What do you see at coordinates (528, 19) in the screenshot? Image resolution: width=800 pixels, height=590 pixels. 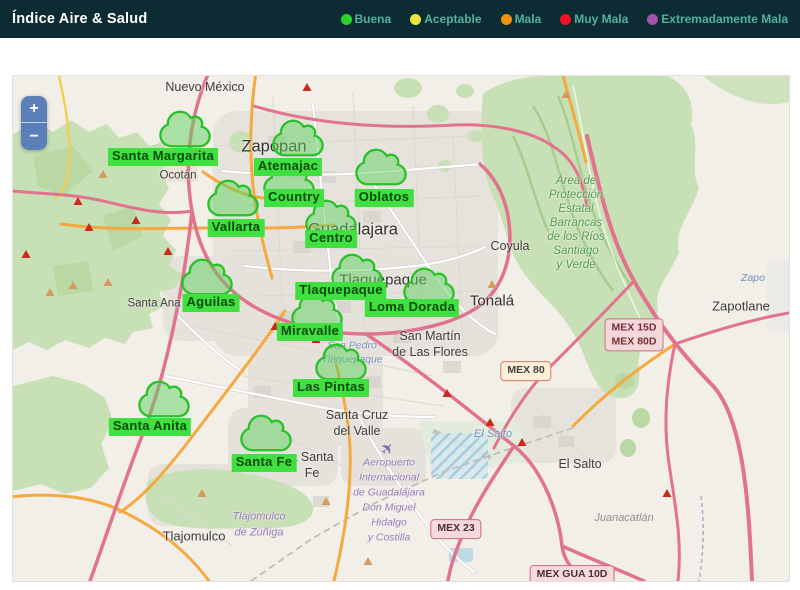 I see `legend-label-mala: Mala` at bounding box center [528, 19].